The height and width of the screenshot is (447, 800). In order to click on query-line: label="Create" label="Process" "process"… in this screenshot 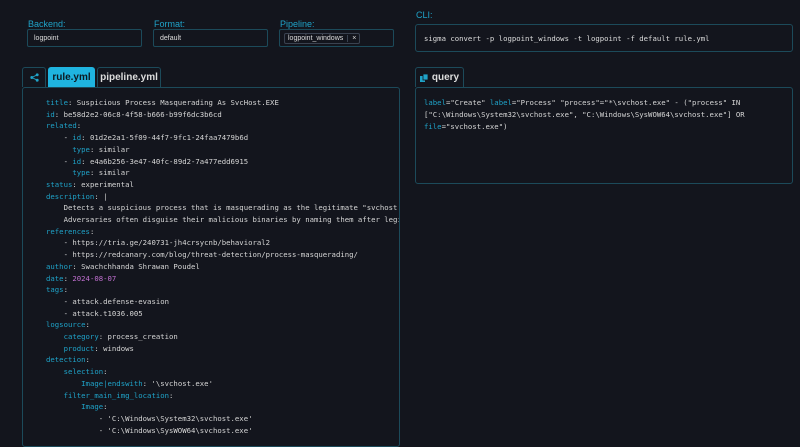, I will do `click(608, 103)`.